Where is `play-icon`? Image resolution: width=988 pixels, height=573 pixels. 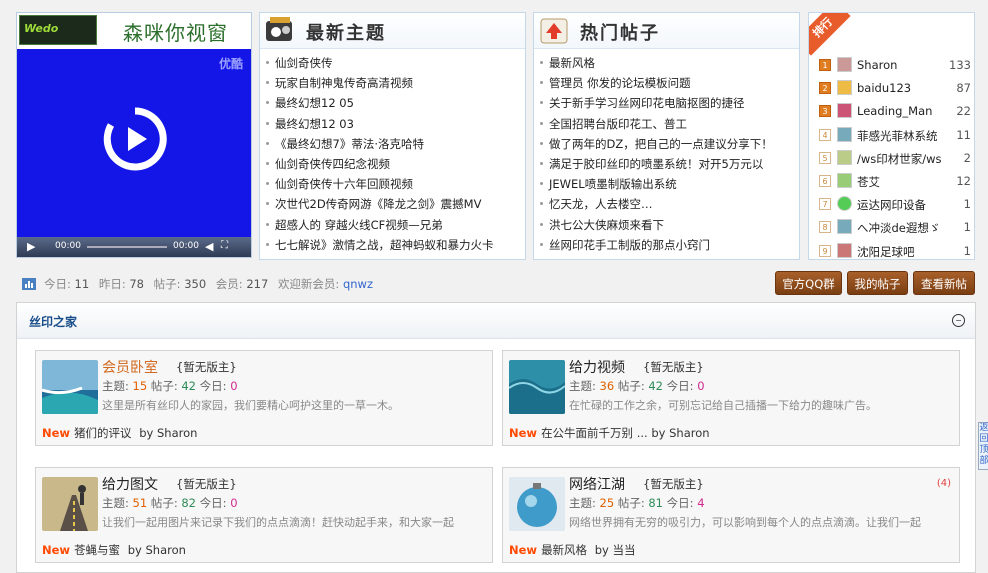 play-icon is located at coordinates (135, 139).